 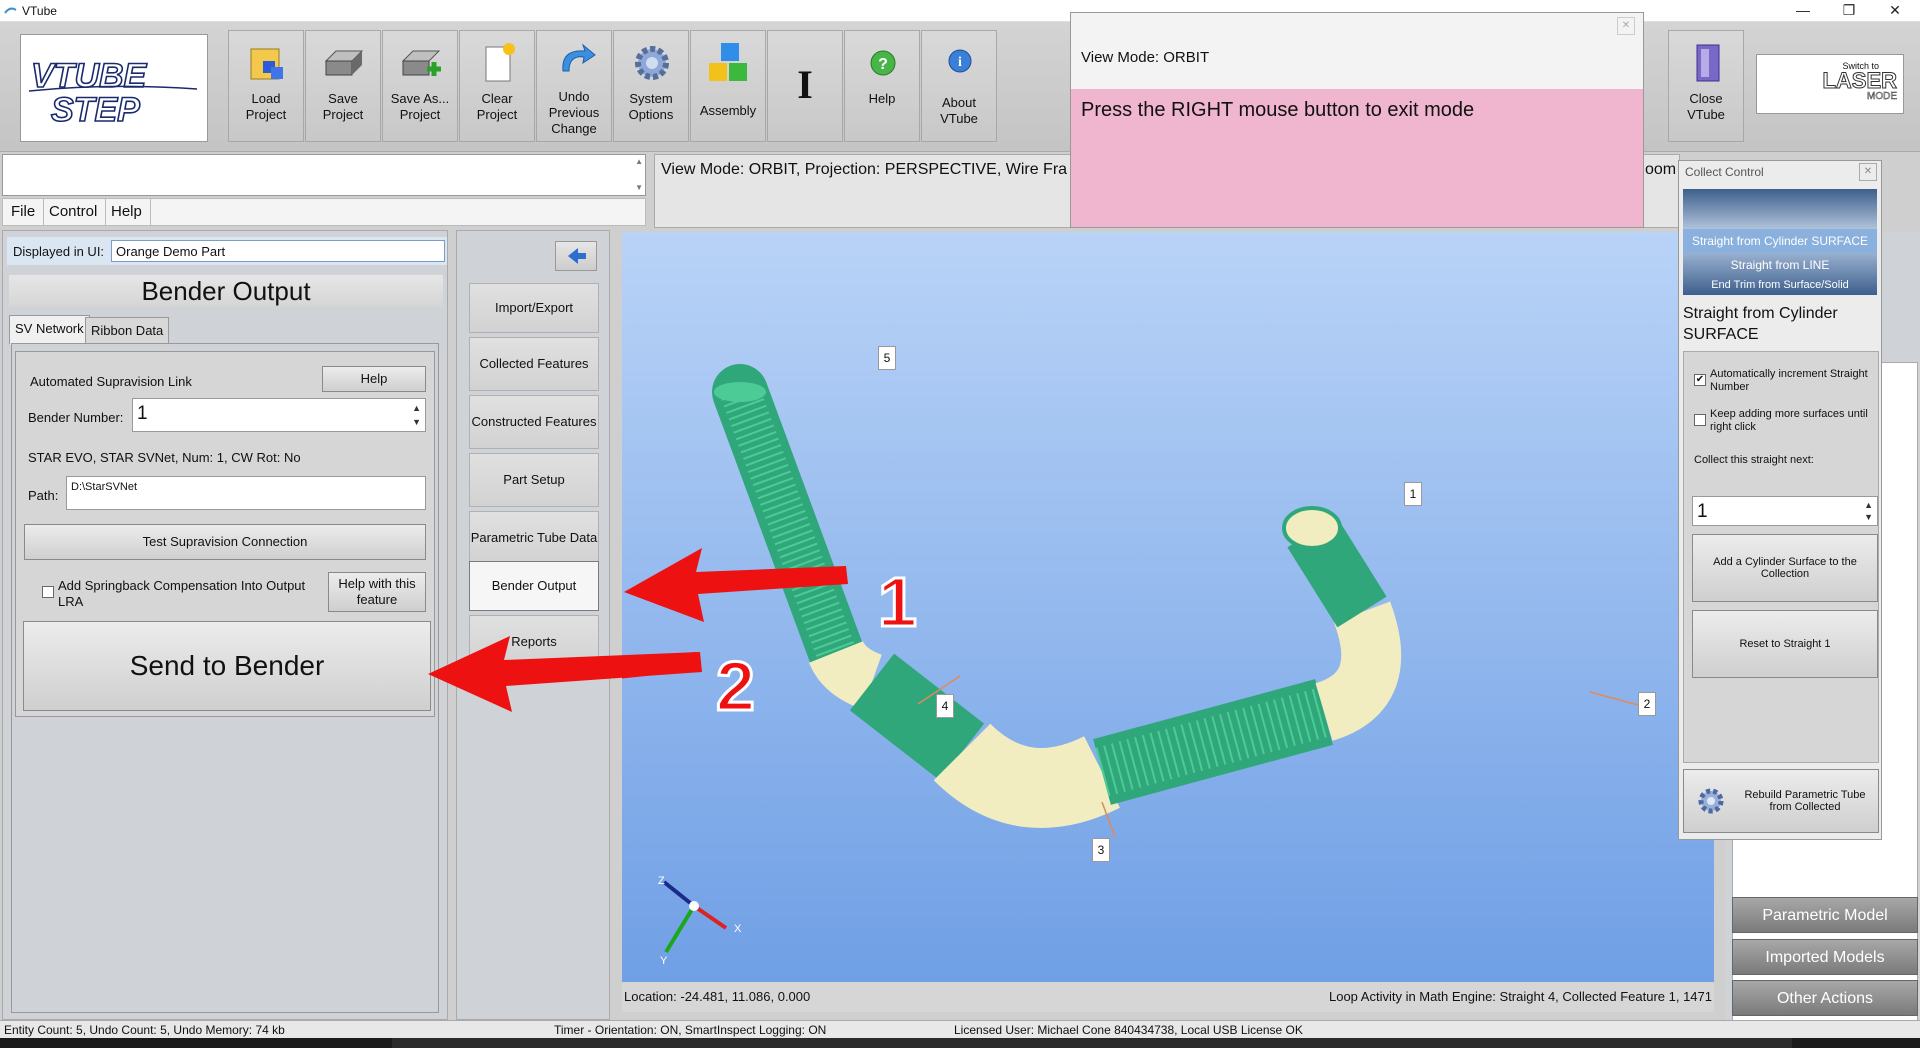 What do you see at coordinates (114, 88) in the screenshot?
I see `vtube-step-logo: VTUBE STEP` at bounding box center [114, 88].